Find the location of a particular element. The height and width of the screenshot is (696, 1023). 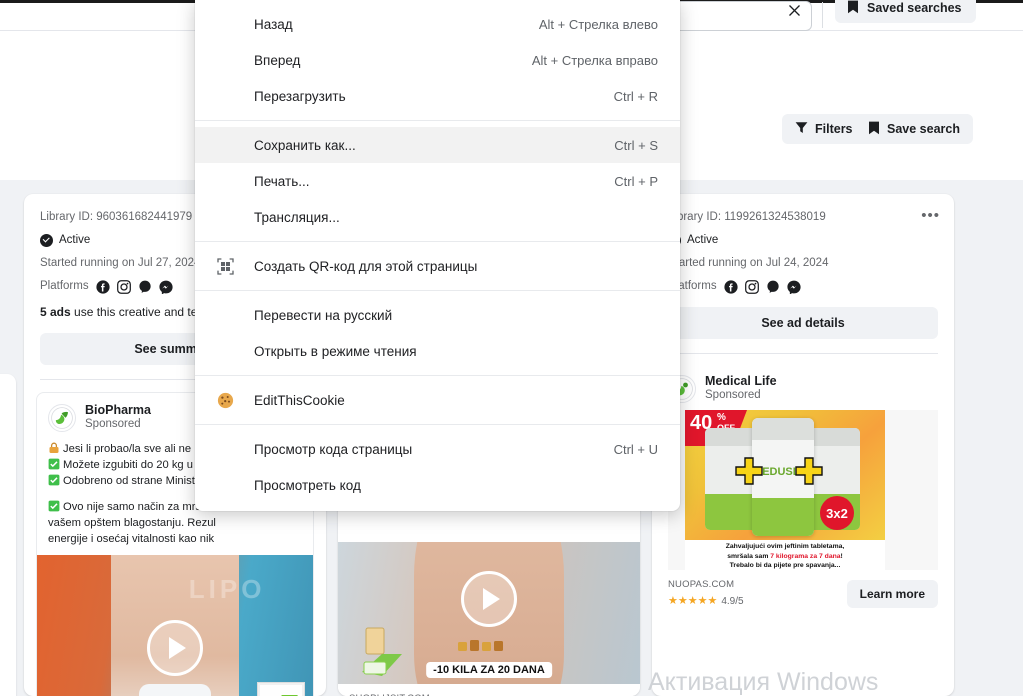

context-menu-item-label: Назад is located at coordinates (273, 24).